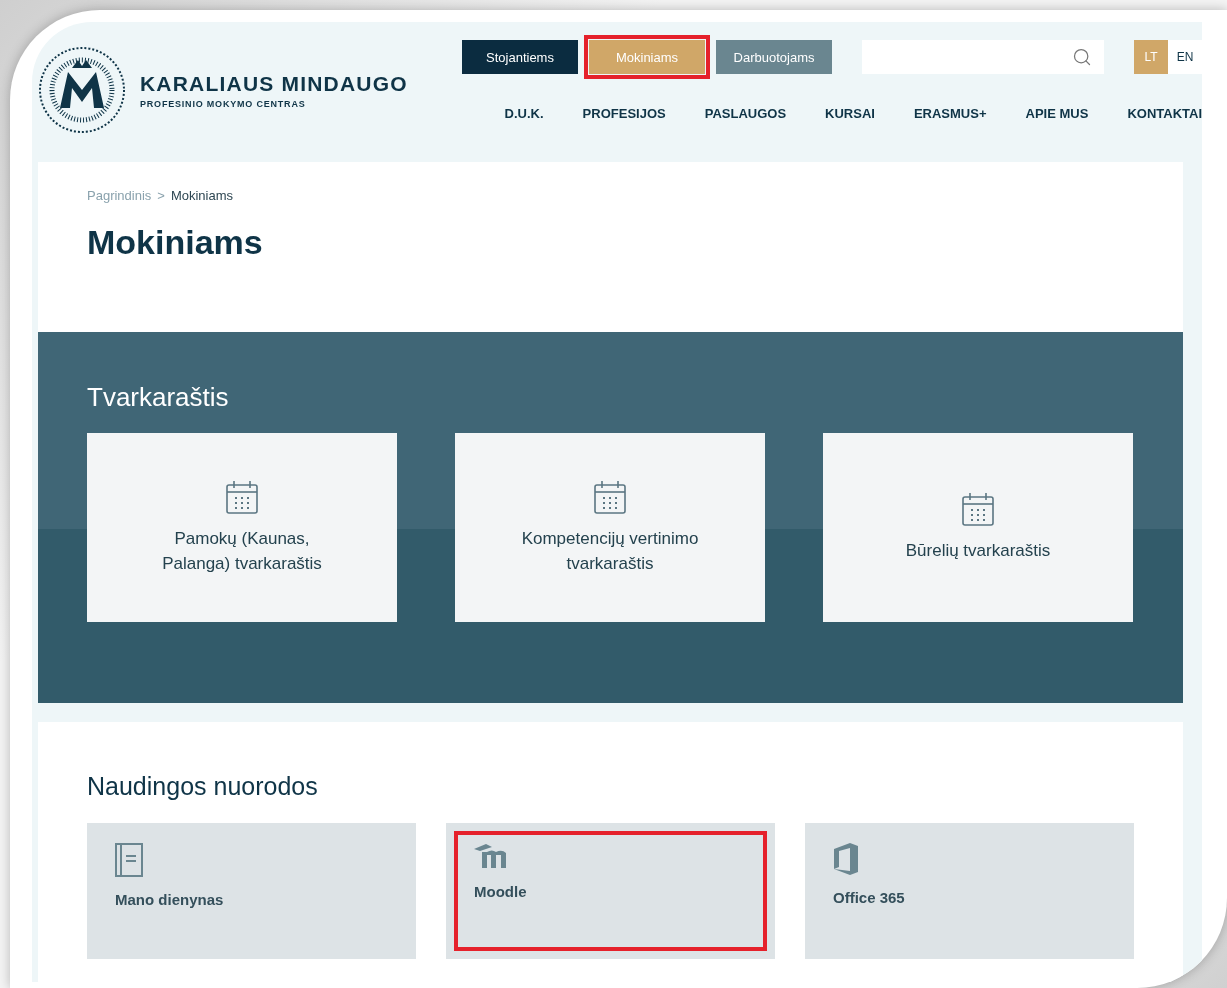  I want to click on audience-tab: Darbuotojams, so click(774, 57).